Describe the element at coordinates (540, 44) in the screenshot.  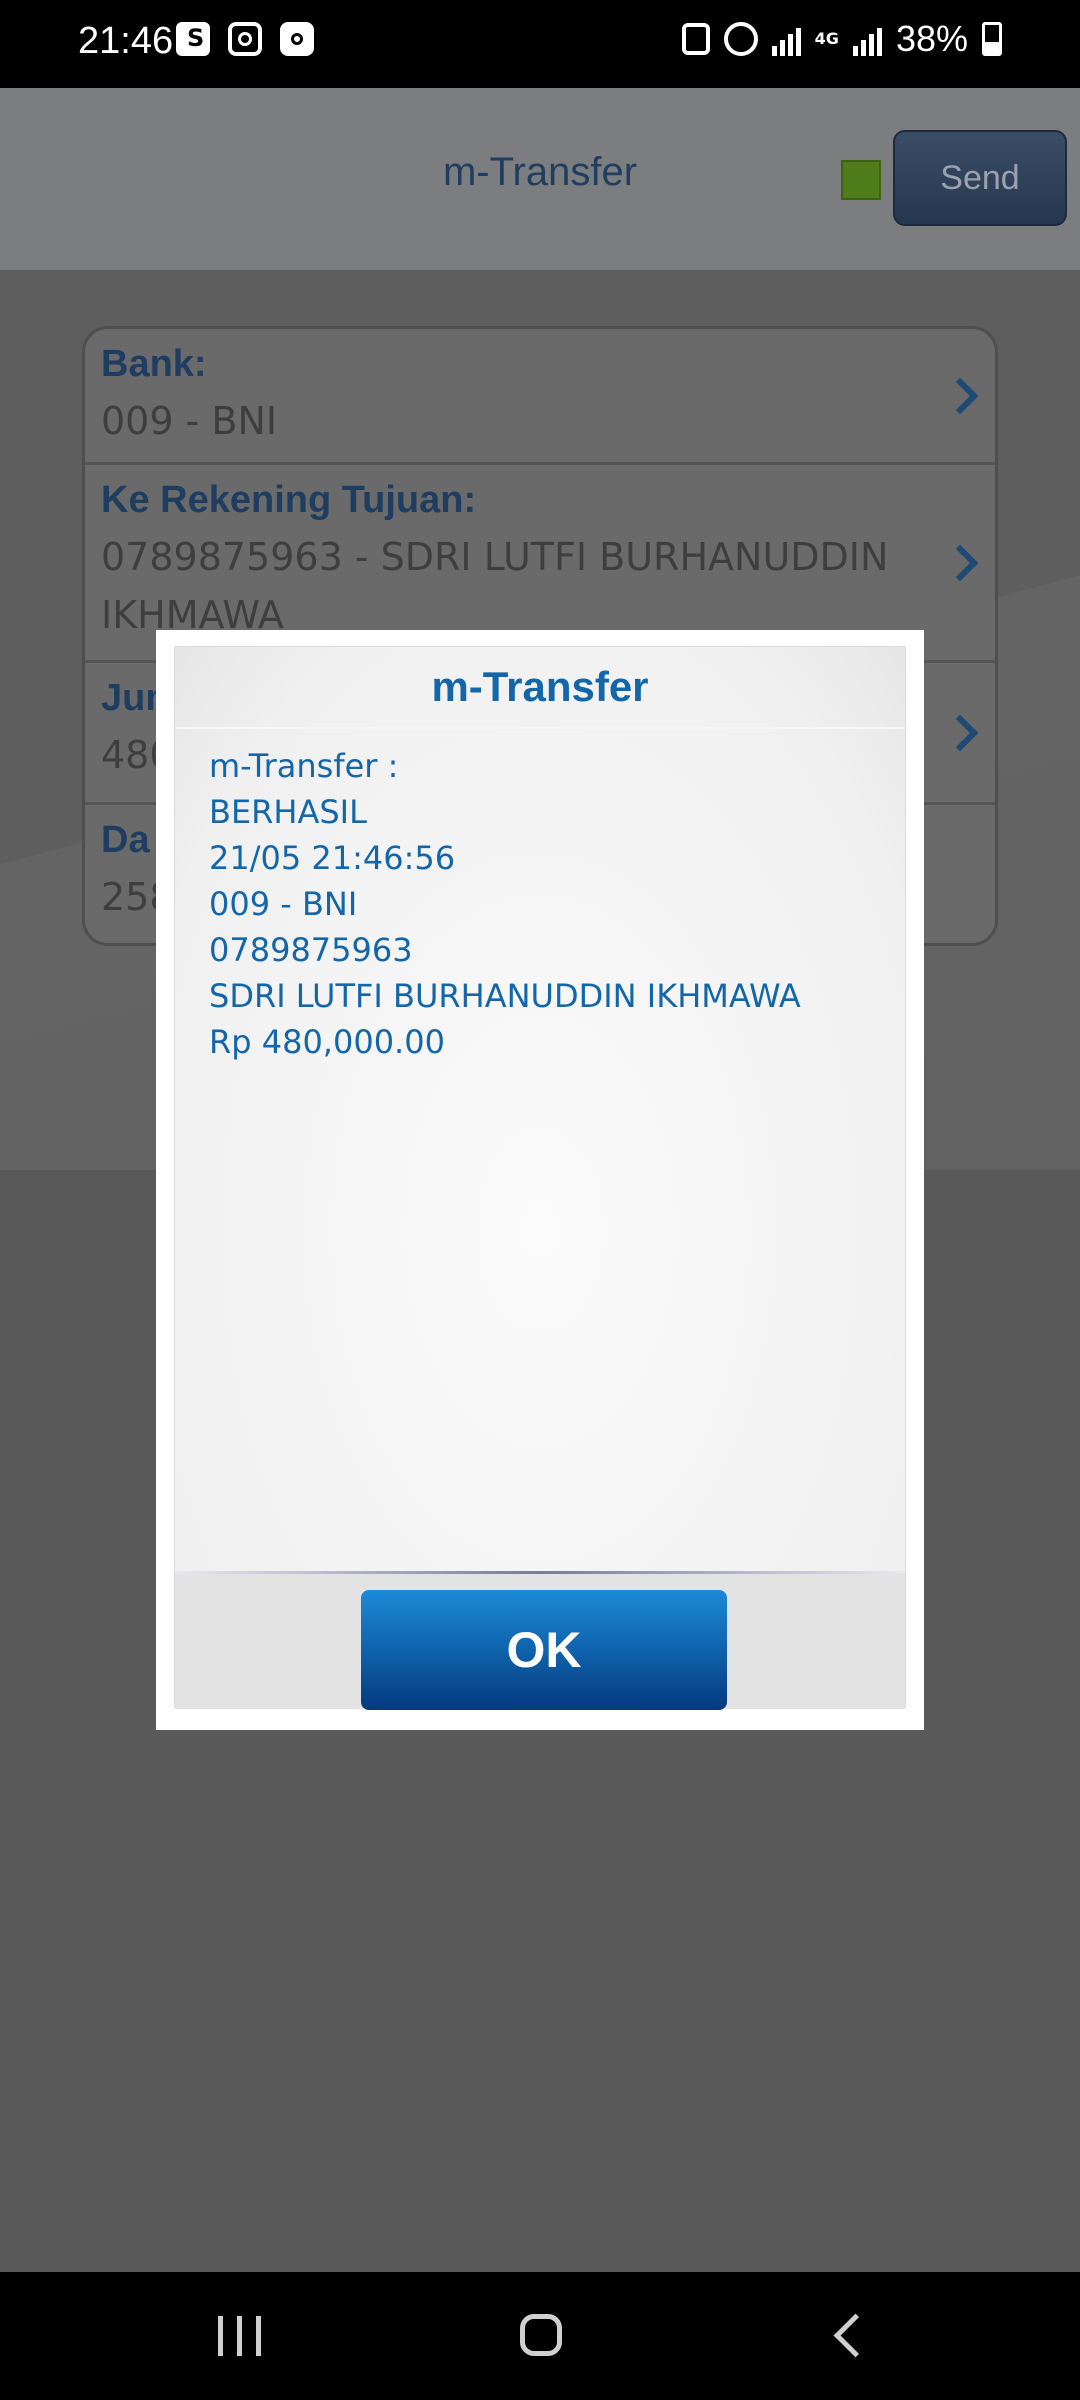
I see `status-bar: 21:46 4G 38%` at that location.